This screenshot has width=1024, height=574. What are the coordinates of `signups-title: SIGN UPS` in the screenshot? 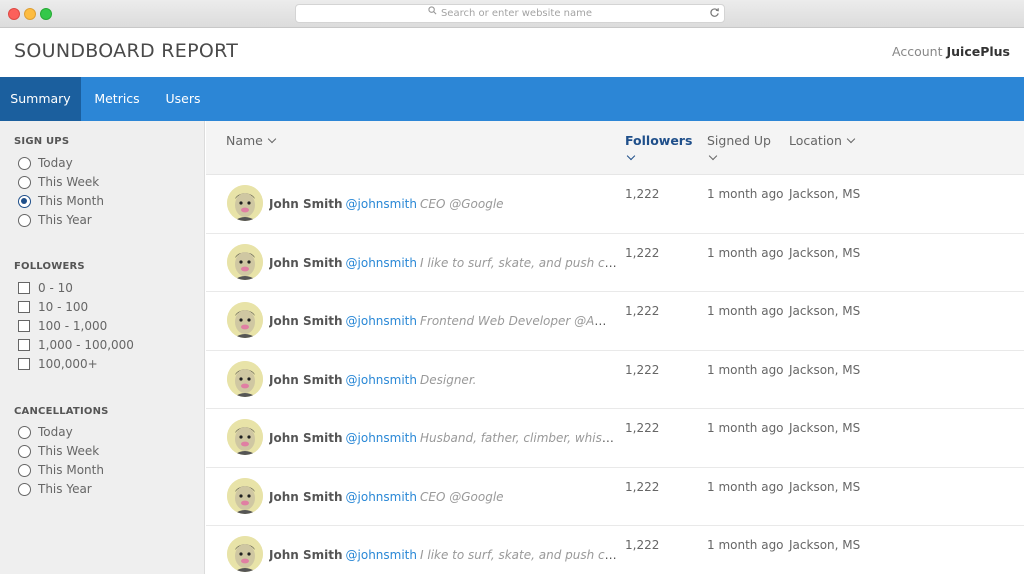 It's located at (42, 141).